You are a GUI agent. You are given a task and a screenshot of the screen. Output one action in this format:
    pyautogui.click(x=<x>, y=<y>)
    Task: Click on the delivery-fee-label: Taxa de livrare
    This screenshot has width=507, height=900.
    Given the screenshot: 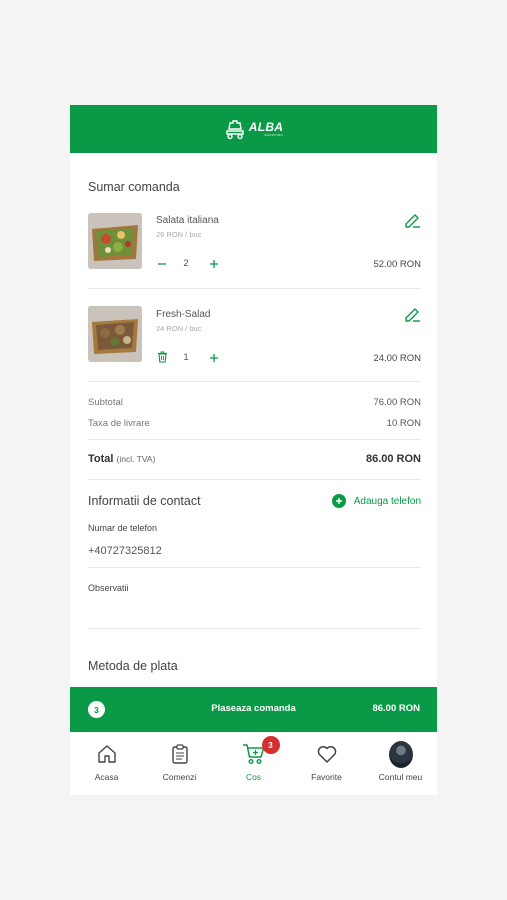 What is the action you would take?
    pyautogui.click(x=119, y=423)
    